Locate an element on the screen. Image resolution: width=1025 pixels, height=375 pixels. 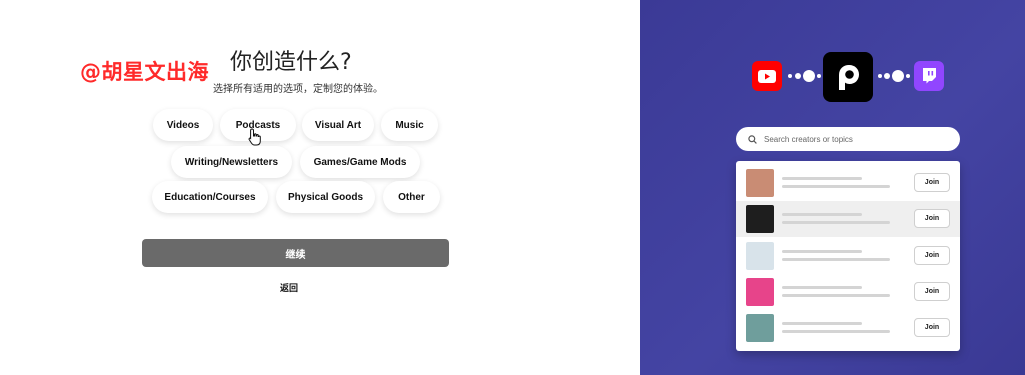
category-chip-physical-goods: Physical Goods is located at coordinates (325, 197).